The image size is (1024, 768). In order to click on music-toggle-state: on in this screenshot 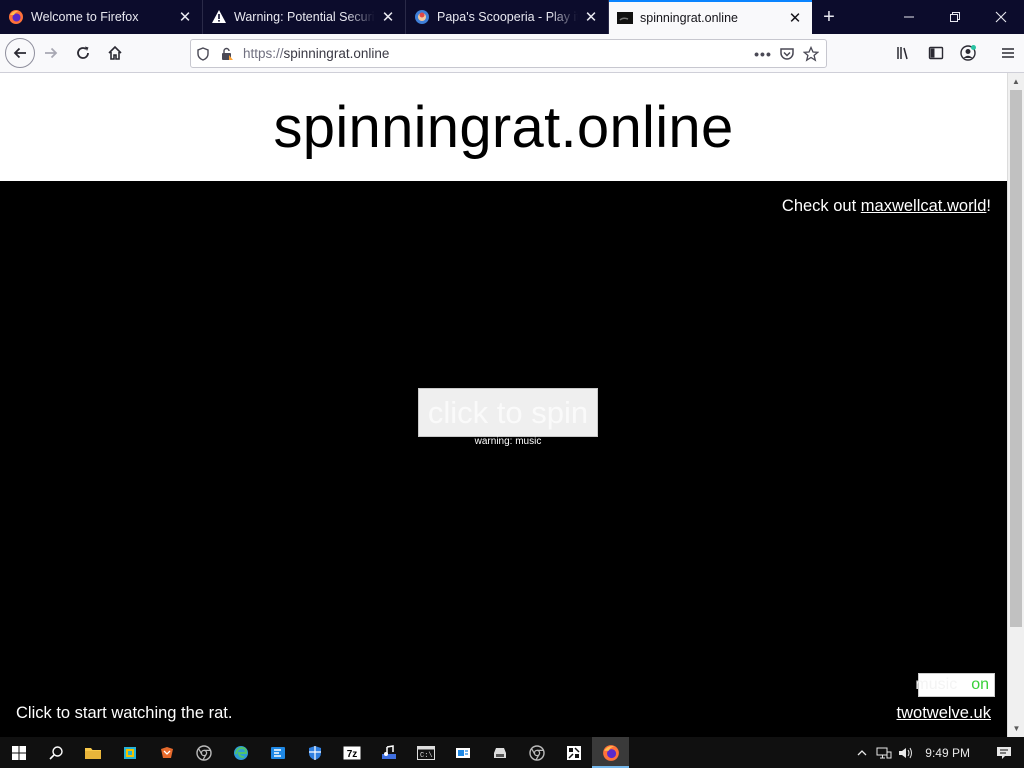, I will do `click(980, 684)`.